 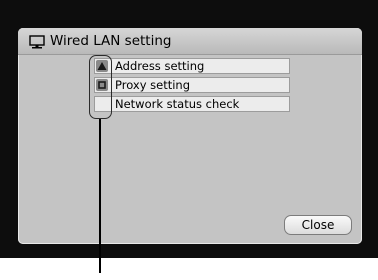 I want to click on menu-item-address-setting: Address setting, so click(x=192, y=66).